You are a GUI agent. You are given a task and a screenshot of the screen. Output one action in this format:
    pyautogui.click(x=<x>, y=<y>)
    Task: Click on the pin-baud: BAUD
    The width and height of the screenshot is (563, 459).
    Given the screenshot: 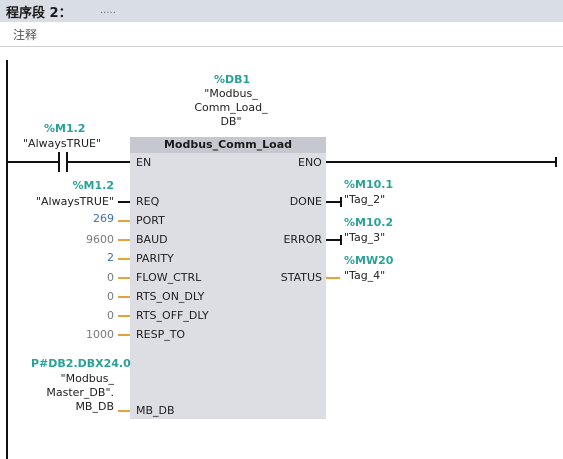 What is the action you would take?
    pyautogui.click(x=152, y=239)
    